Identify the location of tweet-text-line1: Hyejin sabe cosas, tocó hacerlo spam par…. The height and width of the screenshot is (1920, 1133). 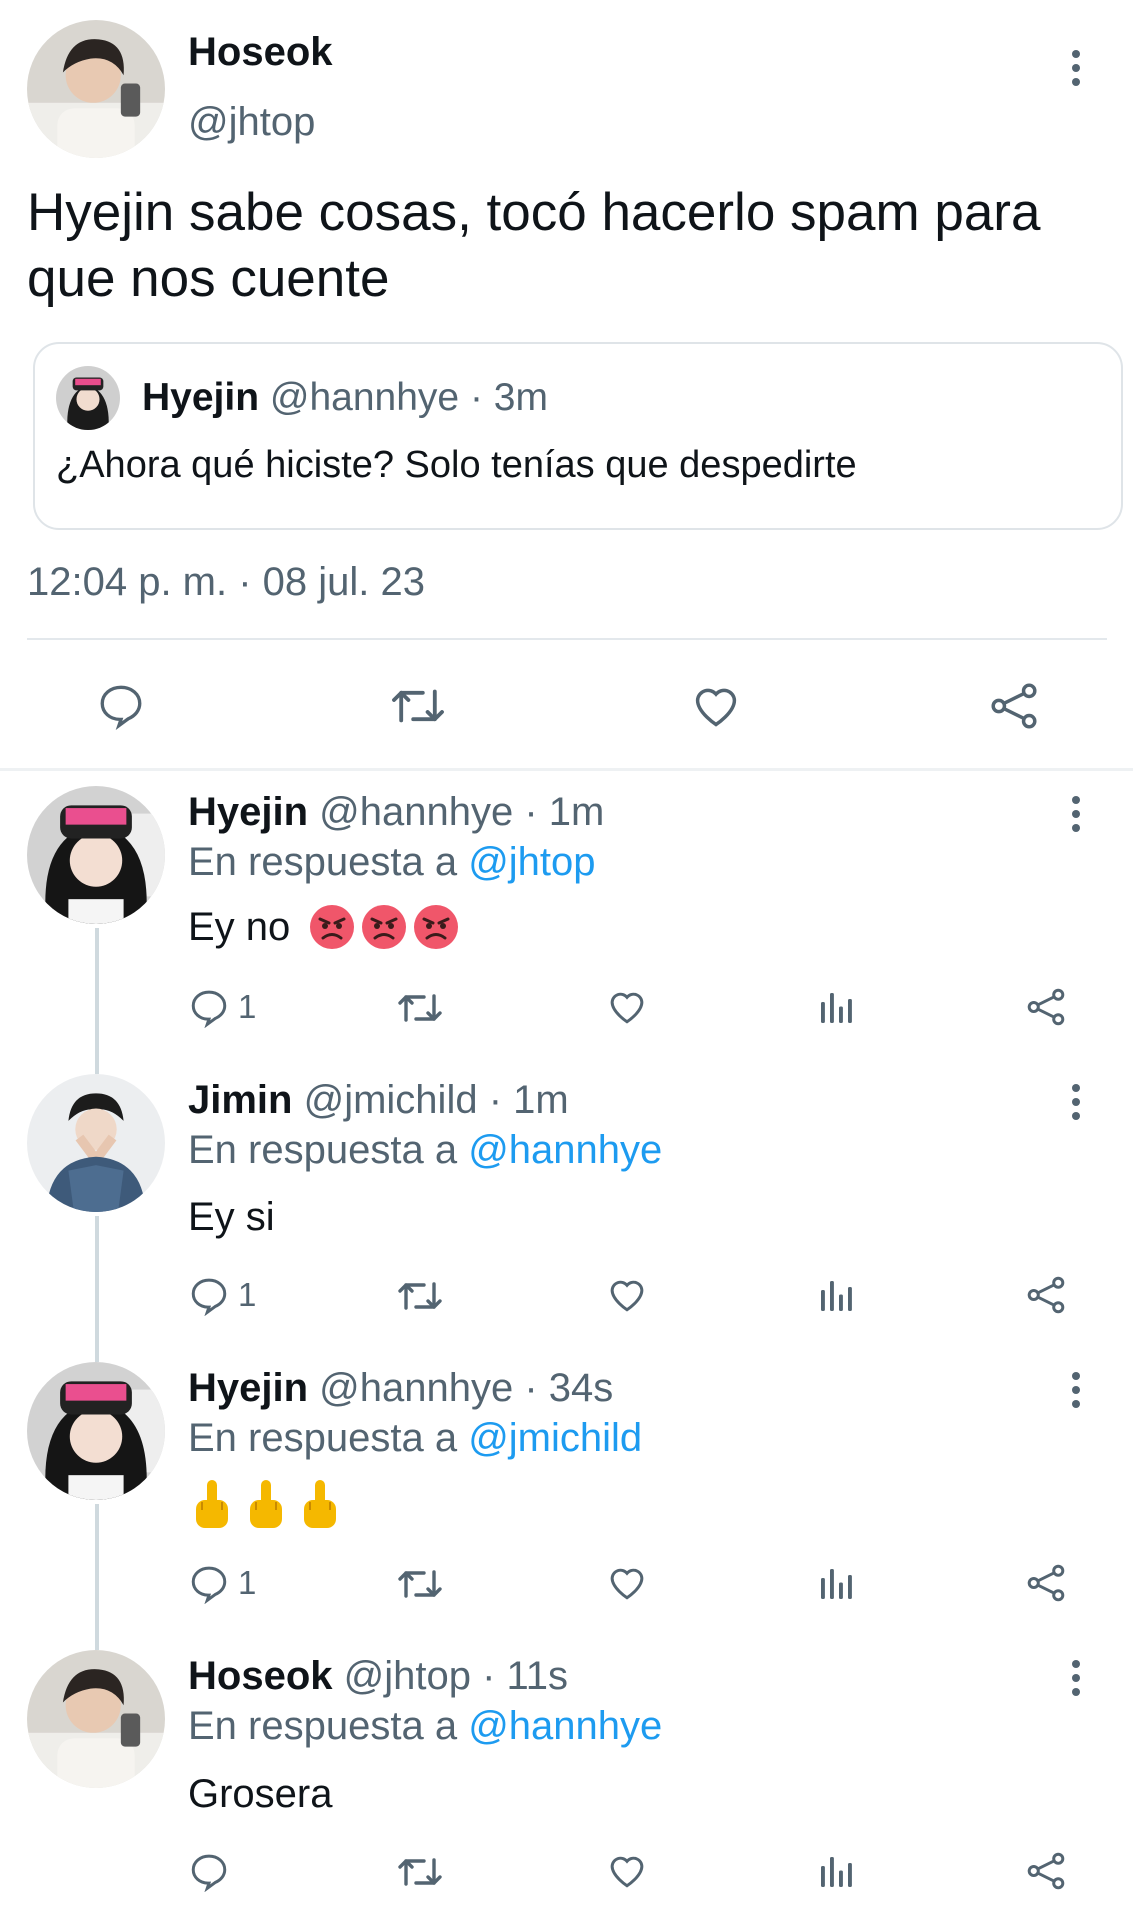
(534, 212).